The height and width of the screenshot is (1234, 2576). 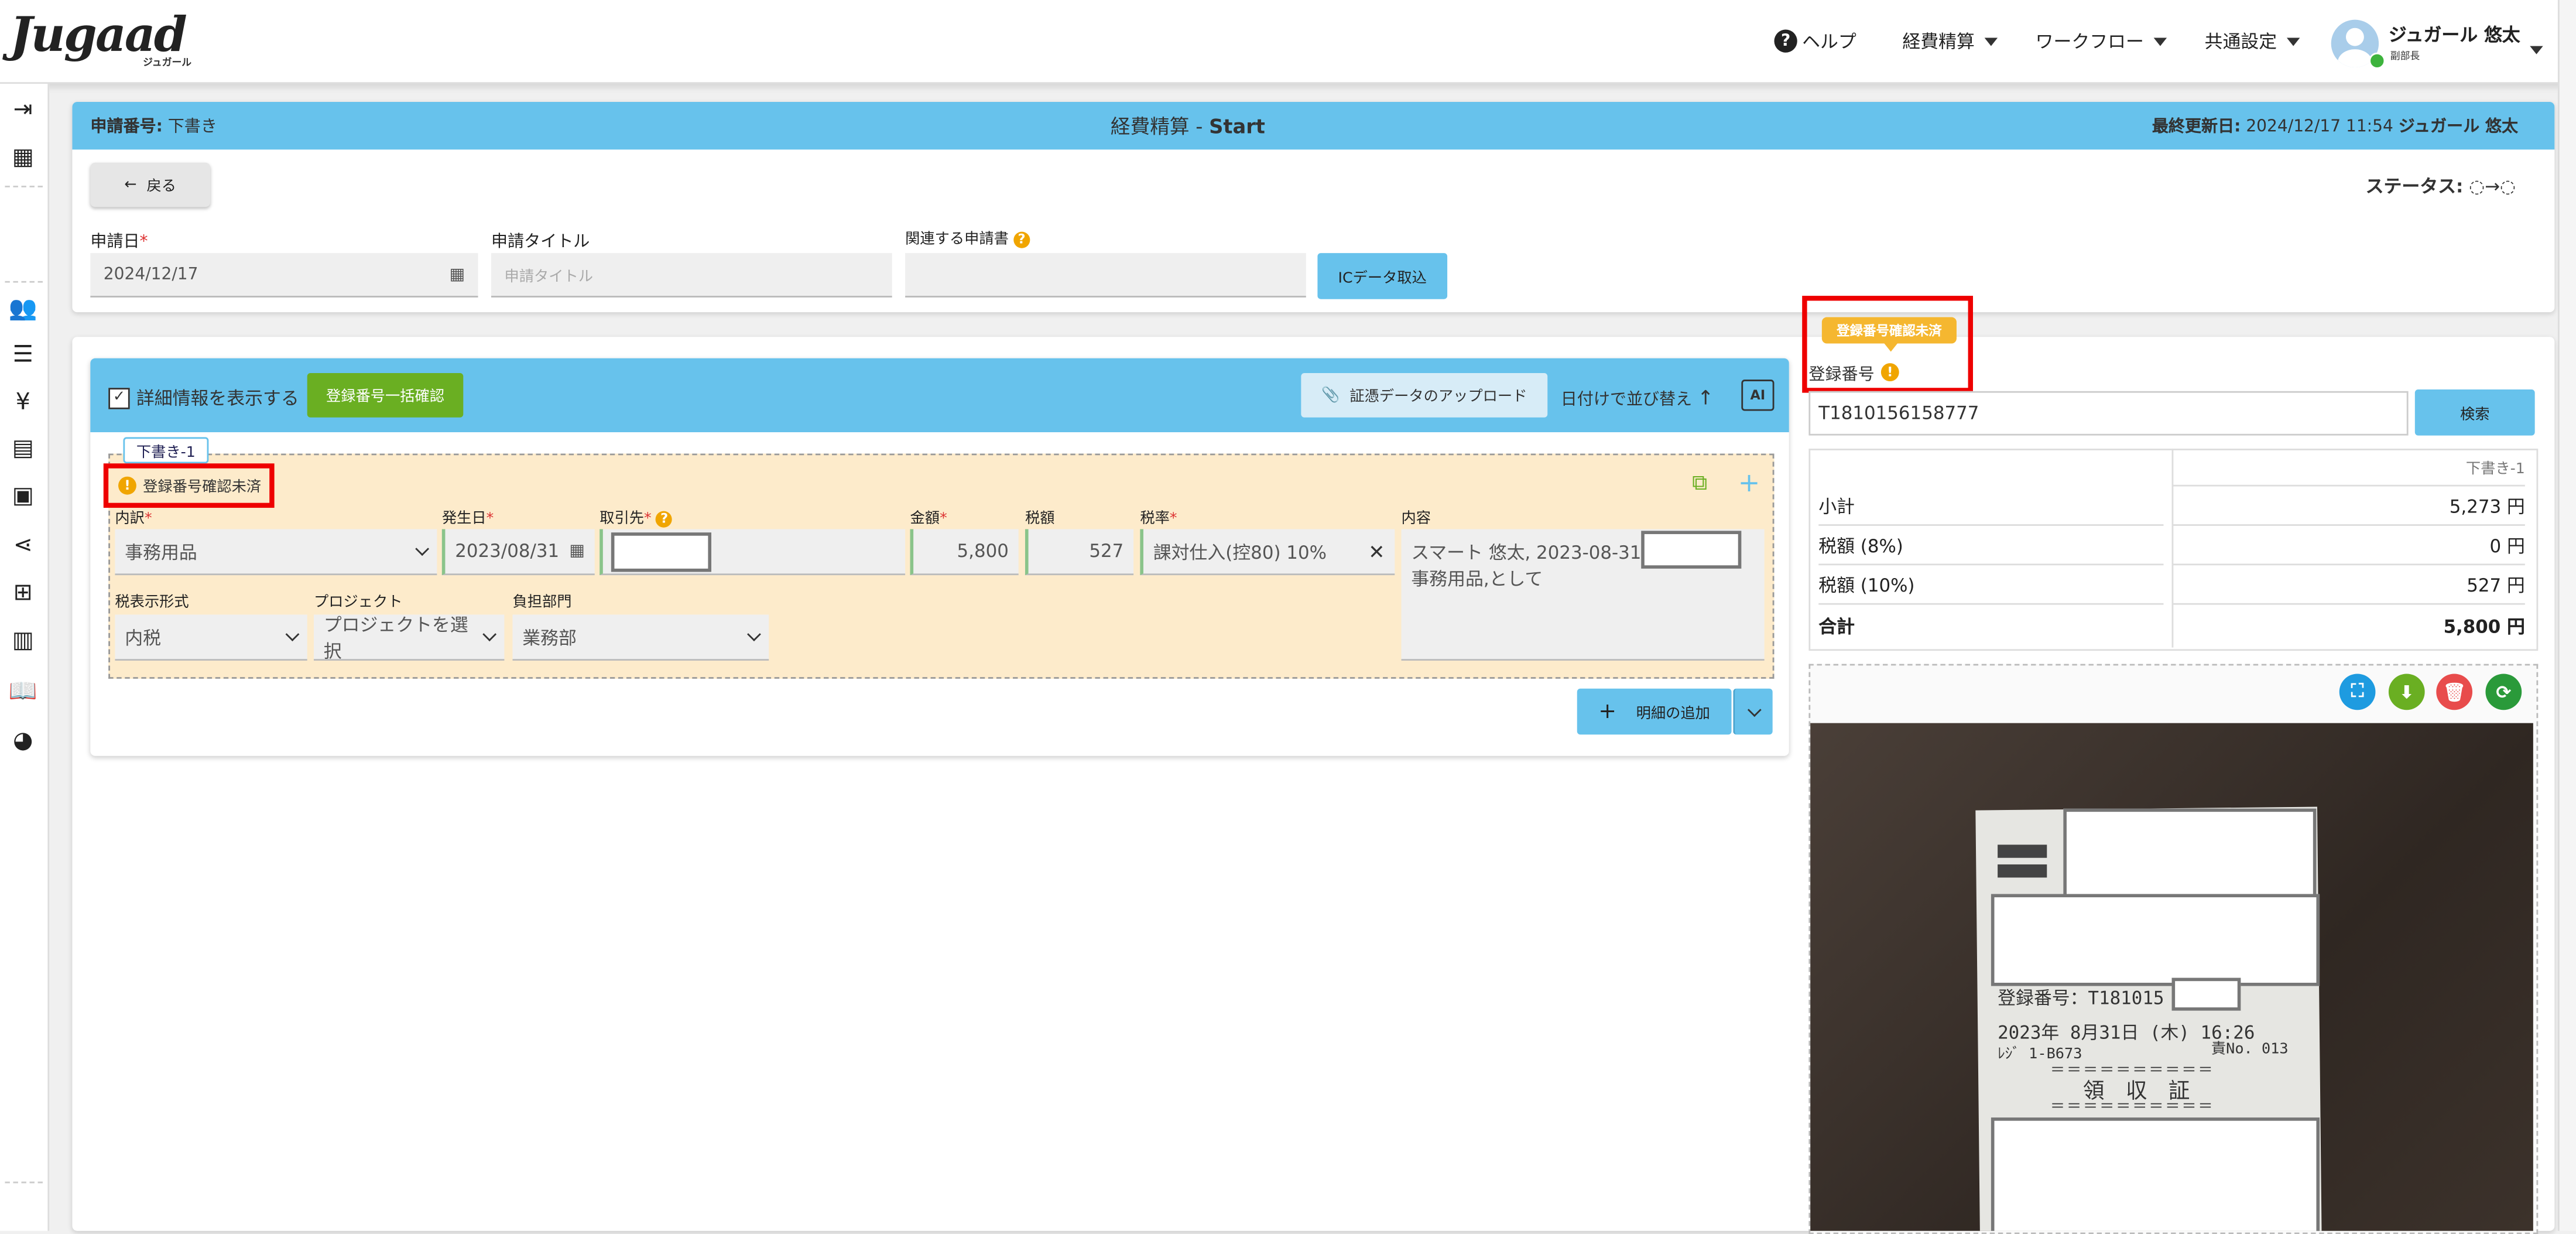 What do you see at coordinates (1815, 41) in the screenshot?
I see `help-link: ? ヘルプ` at bounding box center [1815, 41].